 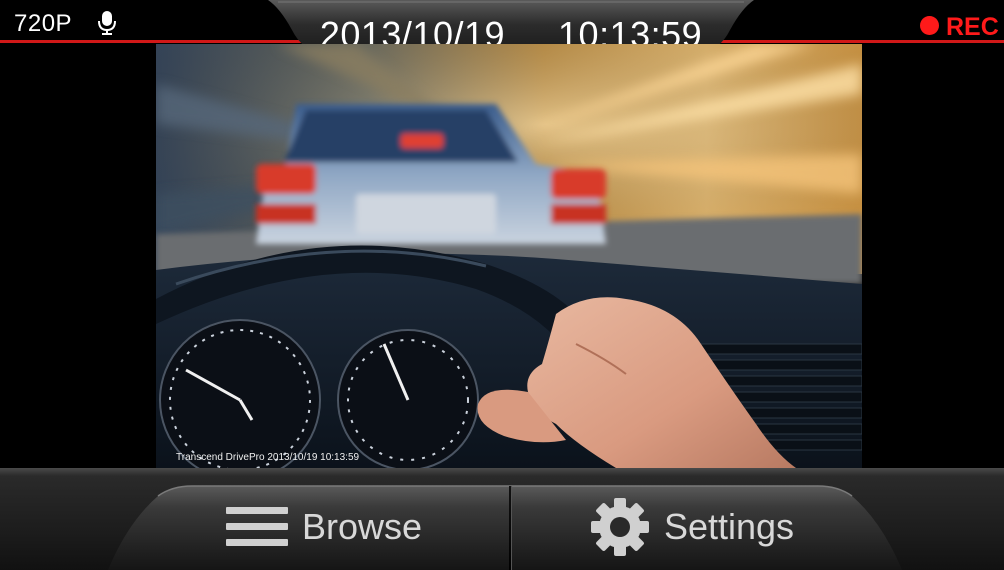 I want to click on settings-button: Settings, so click(x=692, y=527).